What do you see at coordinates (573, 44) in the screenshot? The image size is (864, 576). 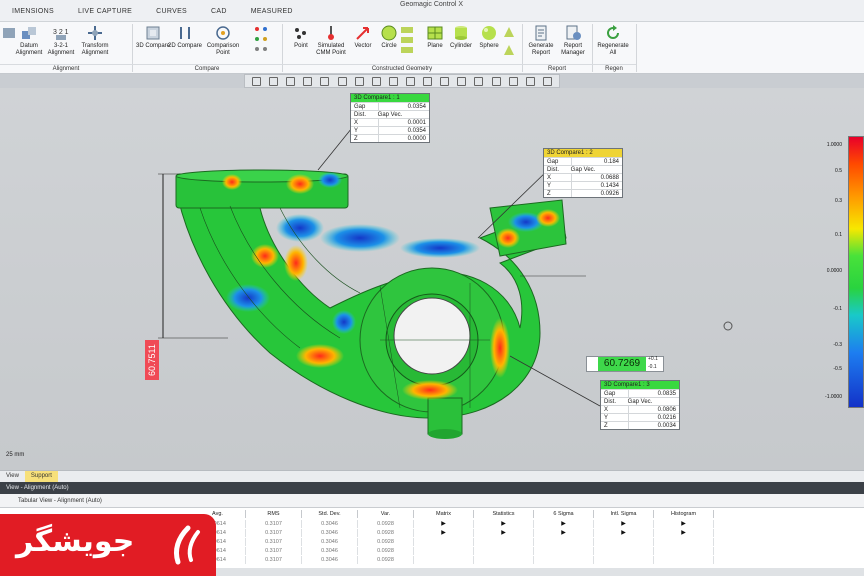 I see `report-manager-button: Report Manager` at bounding box center [573, 44].